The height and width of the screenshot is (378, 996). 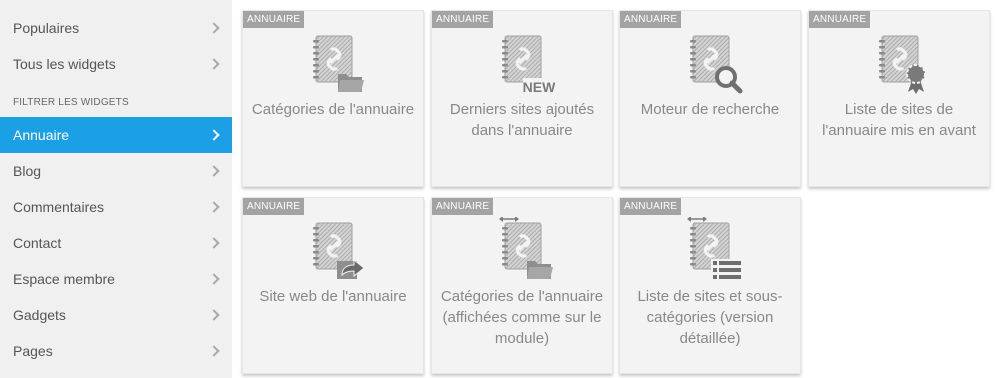 What do you see at coordinates (116, 279) in the screenshot?
I see `sidebar-item-espace-membre: Espace membre` at bounding box center [116, 279].